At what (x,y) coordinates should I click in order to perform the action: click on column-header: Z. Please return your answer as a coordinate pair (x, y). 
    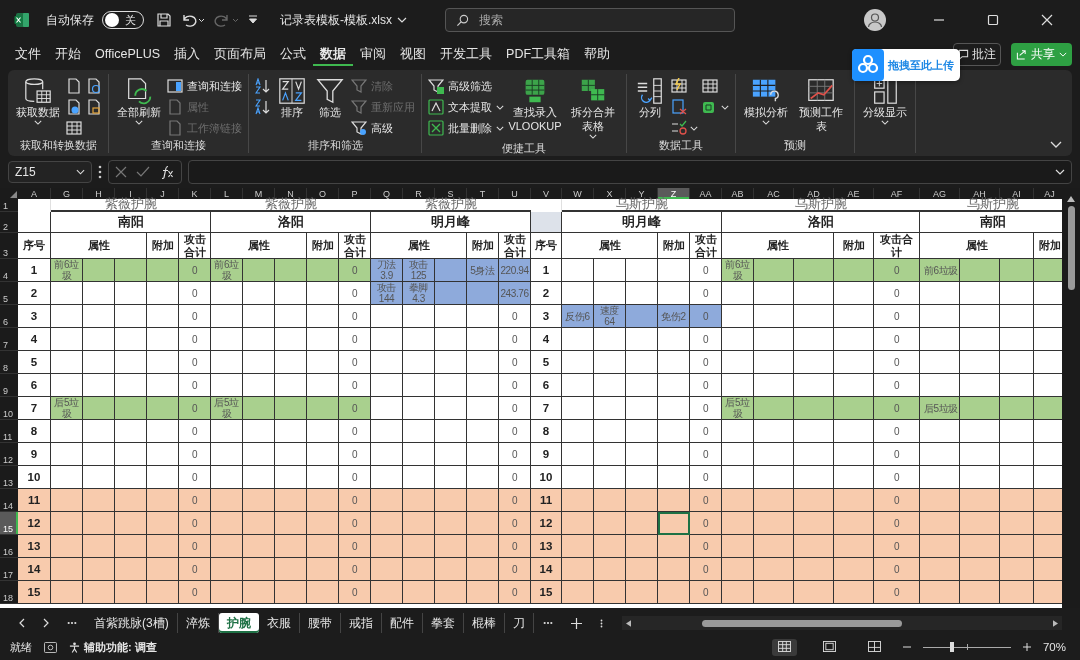
    Looking at the image, I should click on (674, 193).